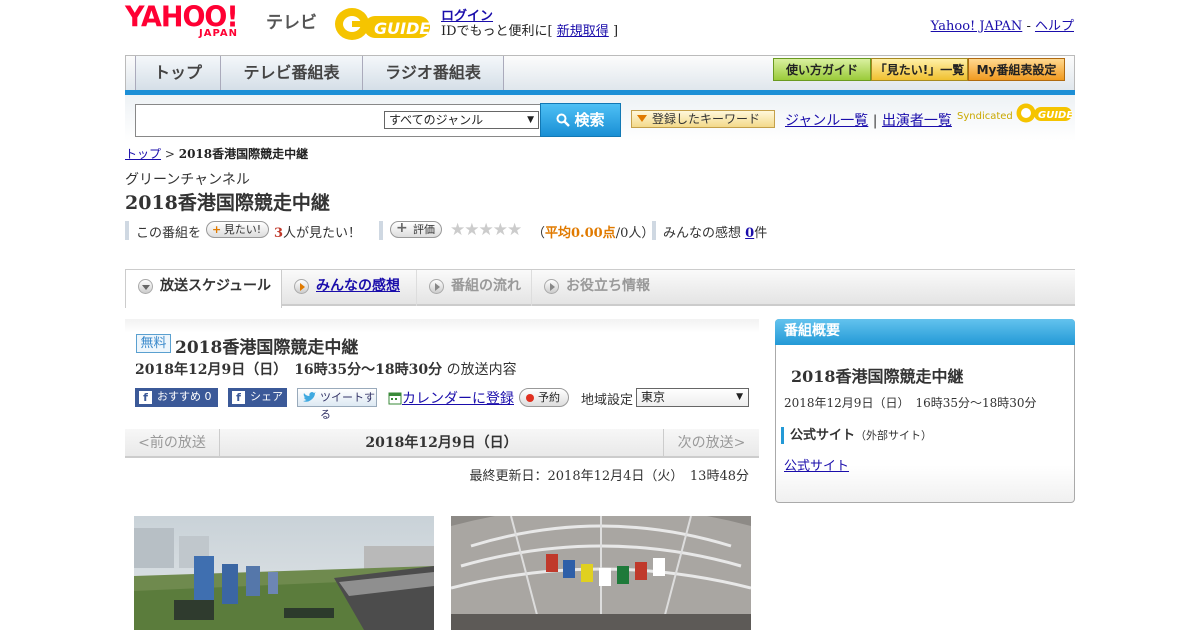  I want to click on yahoo-japan-logo: YAHOO! JAPAN, so click(193, 21).